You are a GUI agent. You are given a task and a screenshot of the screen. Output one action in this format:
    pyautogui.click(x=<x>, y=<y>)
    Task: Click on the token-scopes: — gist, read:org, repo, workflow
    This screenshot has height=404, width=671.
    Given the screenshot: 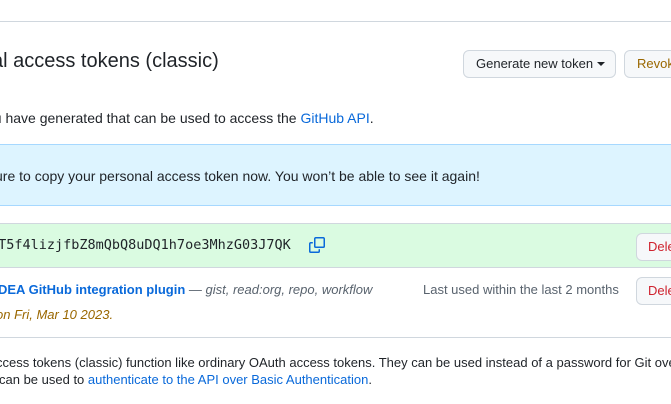 What is the action you would take?
    pyautogui.click(x=279, y=289)
    